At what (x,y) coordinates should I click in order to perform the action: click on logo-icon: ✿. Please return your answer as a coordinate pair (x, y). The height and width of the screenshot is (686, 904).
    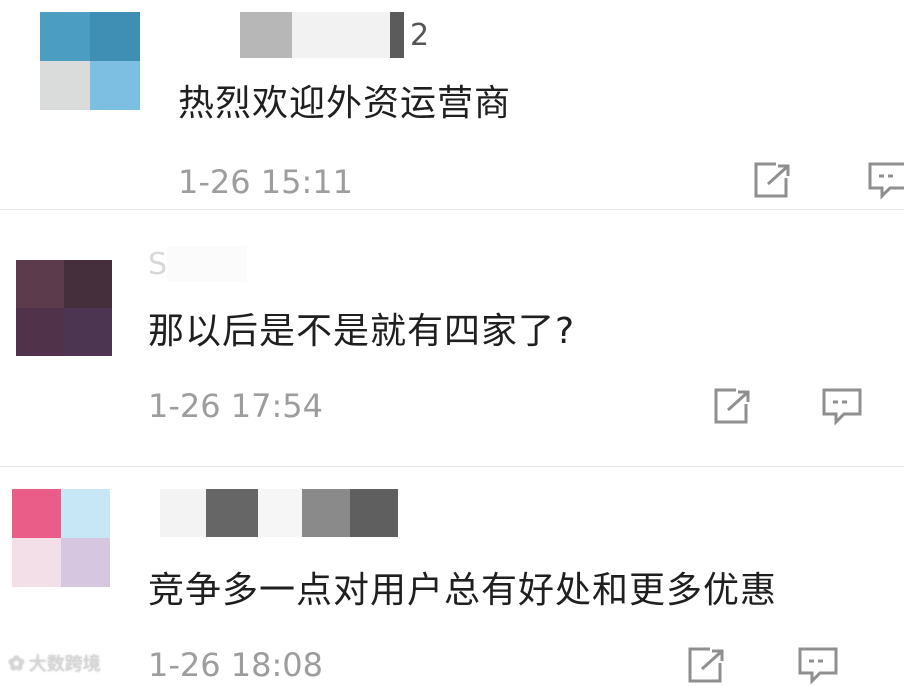
    Looking at the image, I should click on (16, 663).